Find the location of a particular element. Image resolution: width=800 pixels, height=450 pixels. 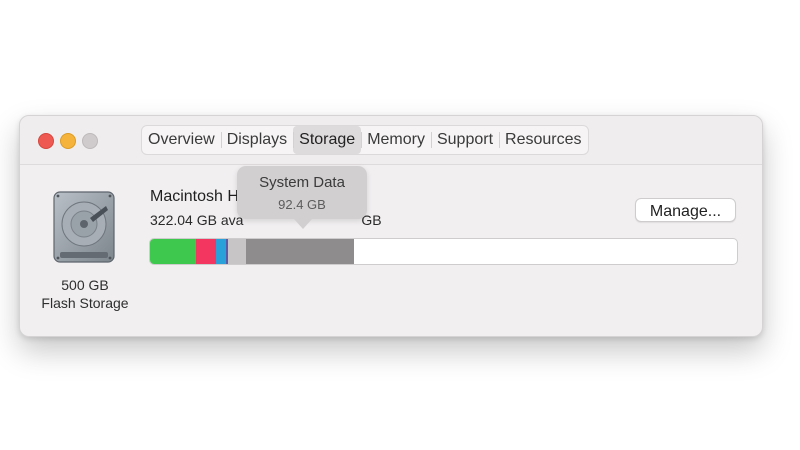

system-data-tooltip: System Data 92.4 GB is located at coordinates (302, 197).